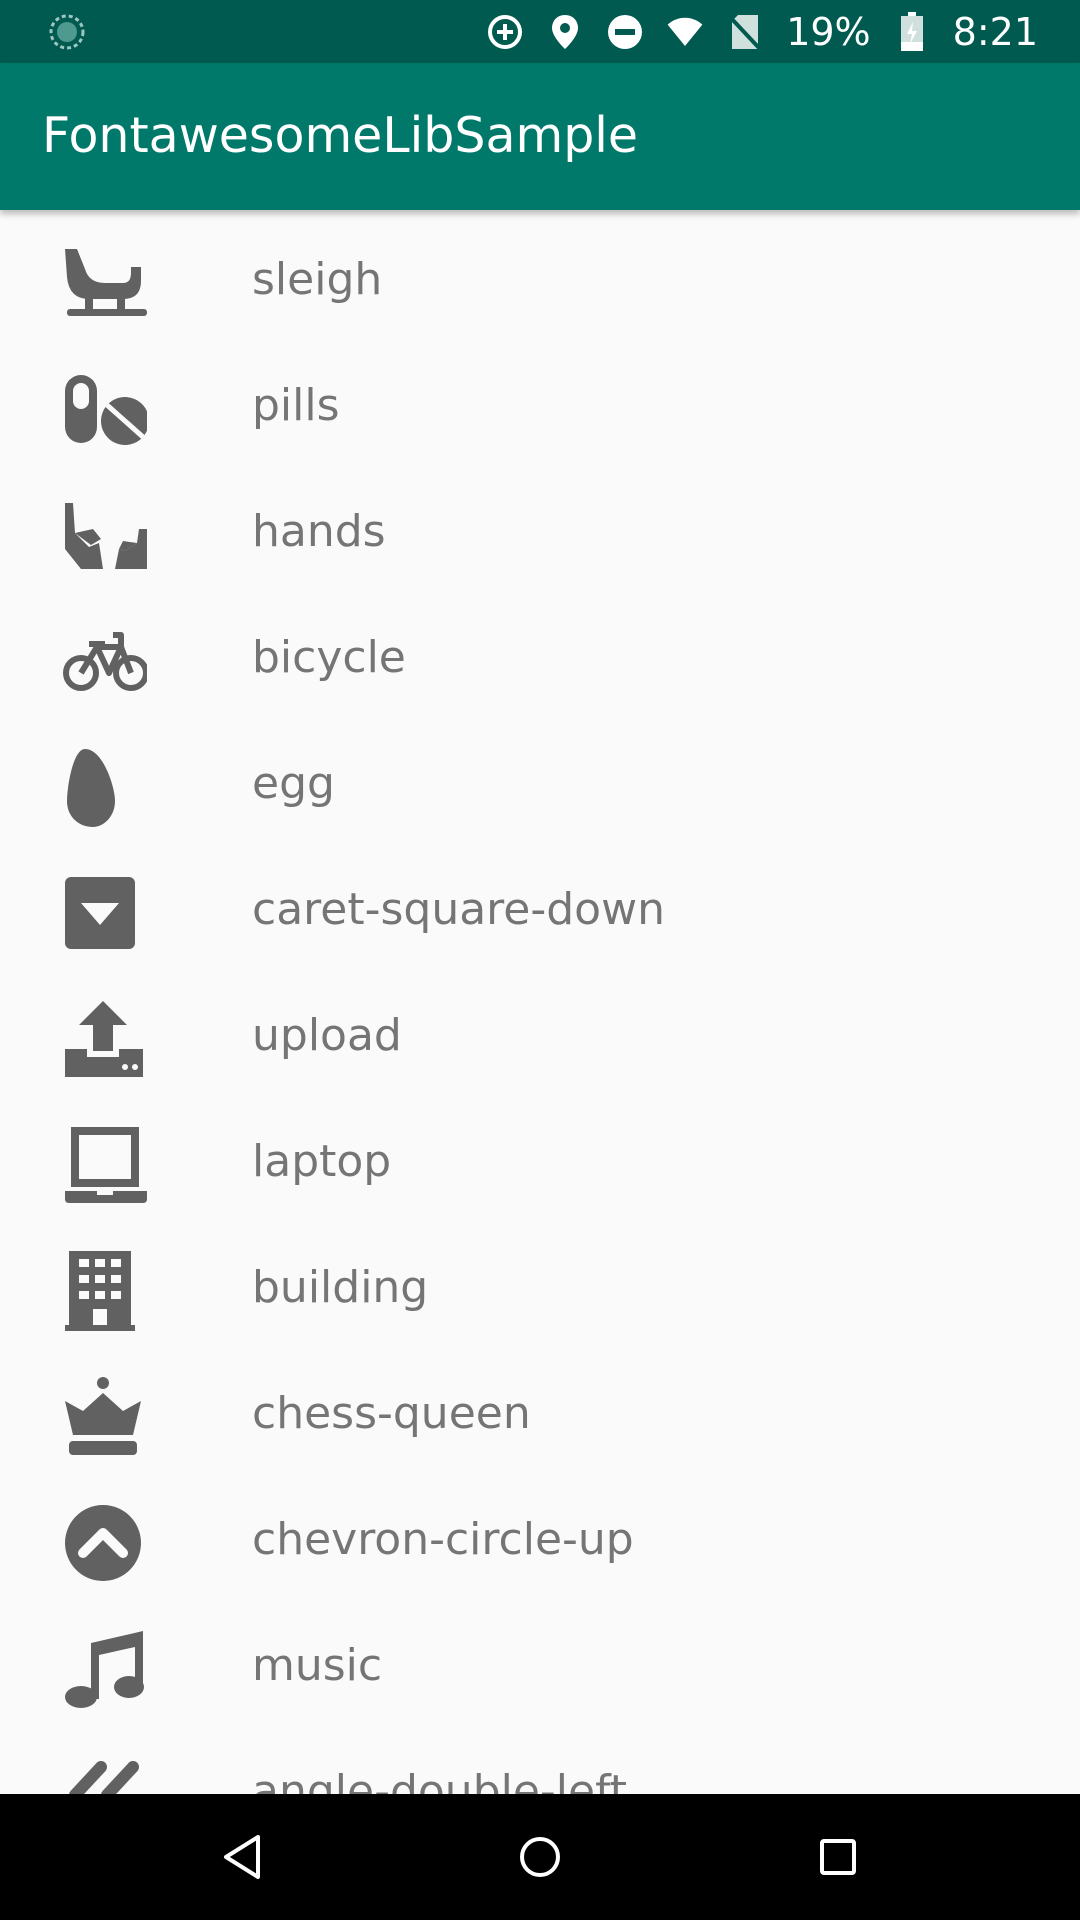 Image resolution: width=1080 pixels, height=1920 pixels. I want to click on list-item-chevron-circle-up: chevron-circle-up, so click(540, 1533).